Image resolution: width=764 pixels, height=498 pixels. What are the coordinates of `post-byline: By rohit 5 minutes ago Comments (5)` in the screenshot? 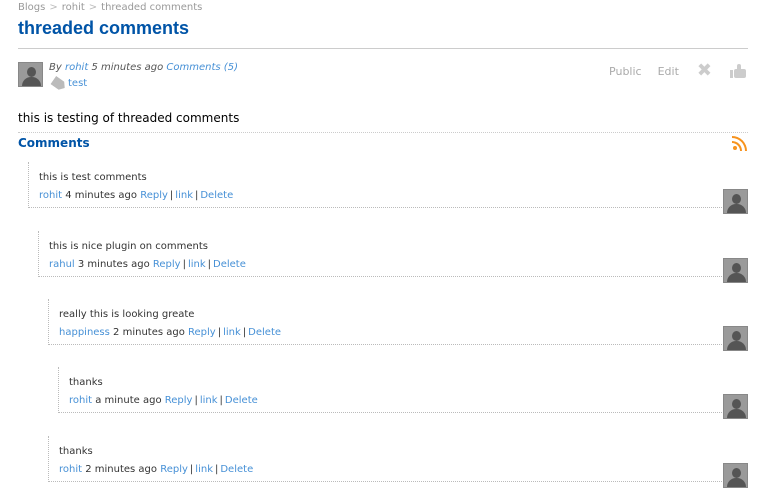 It's located at (143, 67).